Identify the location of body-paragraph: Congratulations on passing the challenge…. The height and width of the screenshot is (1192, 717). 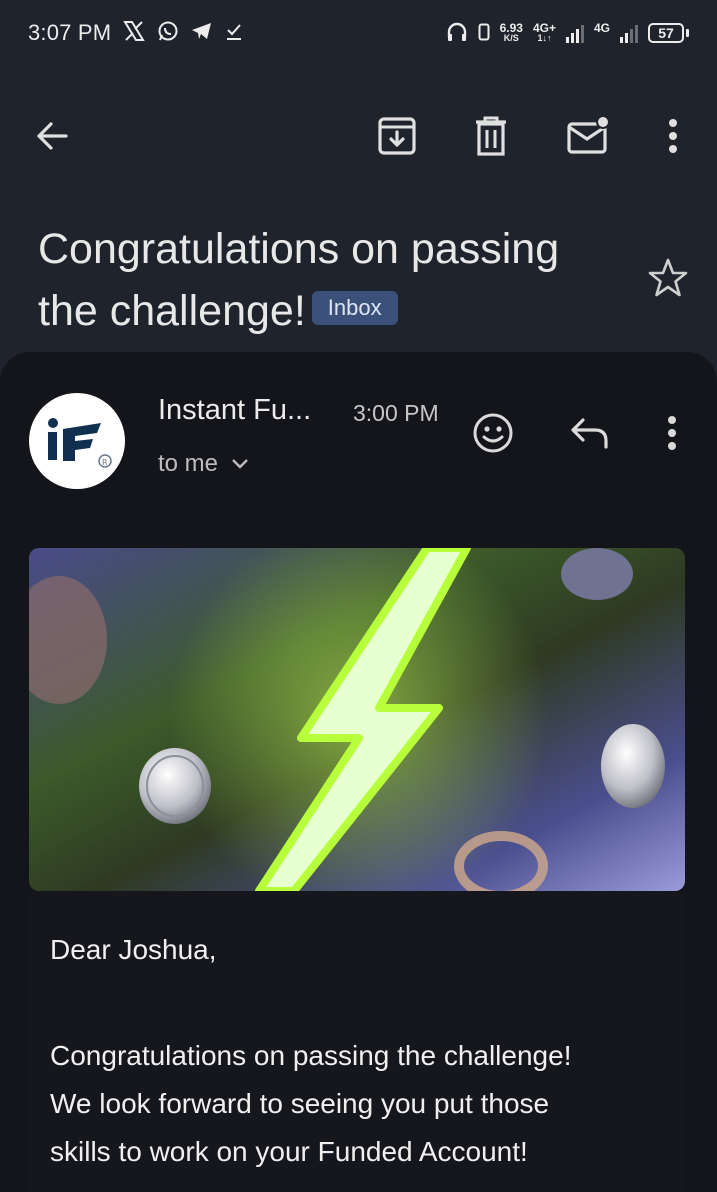
(311, 1103).